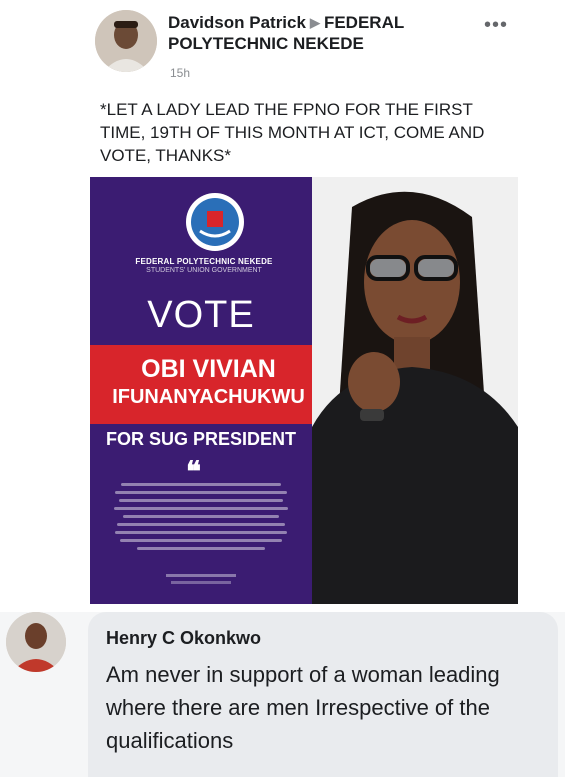  I want to click on polytechnic-logo, so click(215, 222).